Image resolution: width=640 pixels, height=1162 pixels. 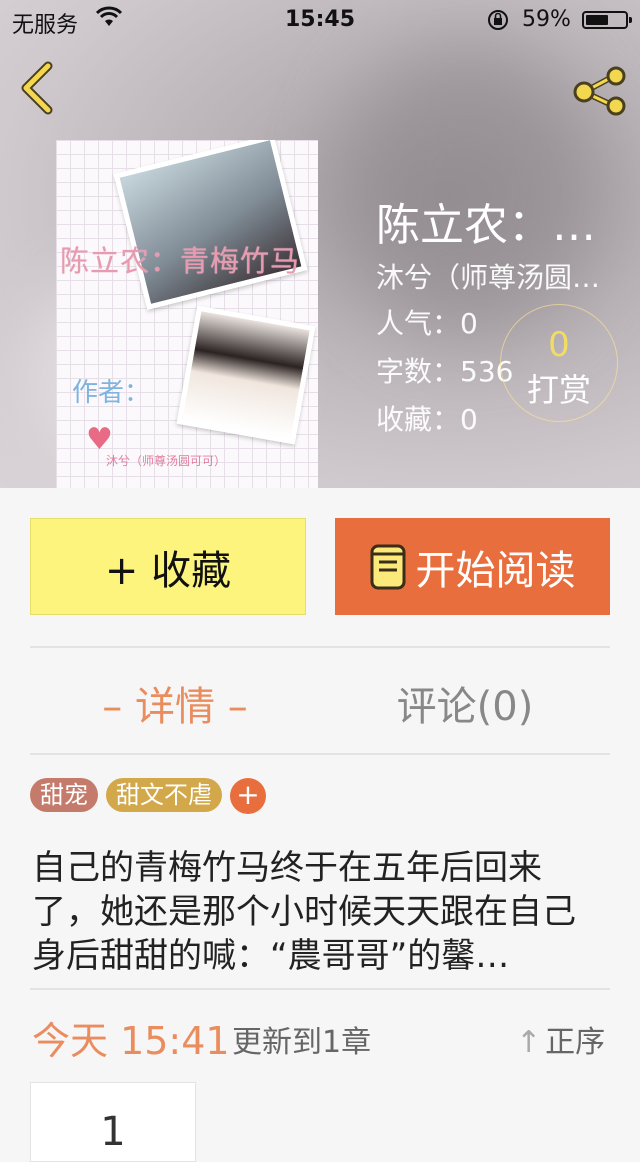 I want to click on rotation-lock-icon, so click(x=498, y=23).